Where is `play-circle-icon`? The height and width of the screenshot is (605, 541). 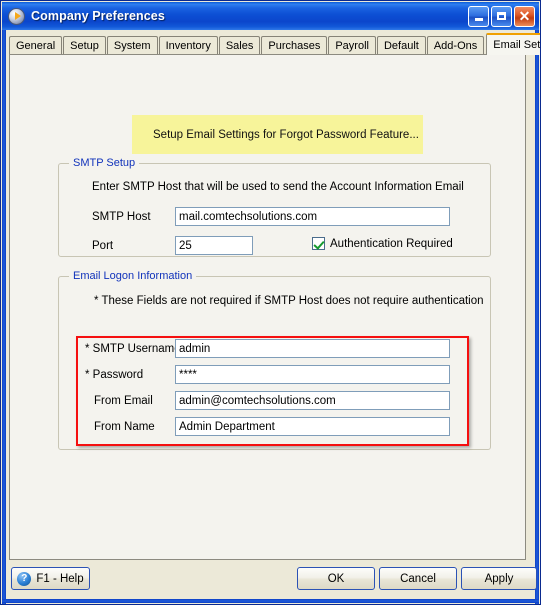
play-circle-icon is located at coordinates (16, 16).